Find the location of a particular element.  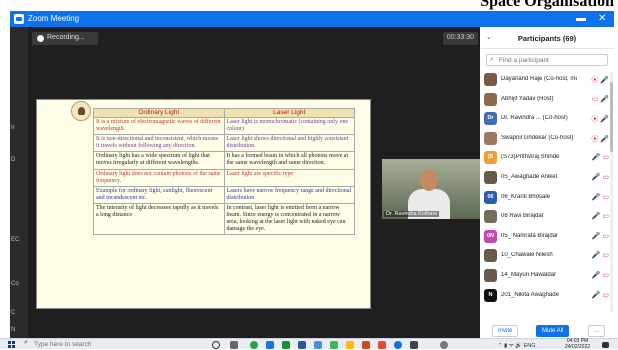

excel-icon is located at coordinates (286, 345).